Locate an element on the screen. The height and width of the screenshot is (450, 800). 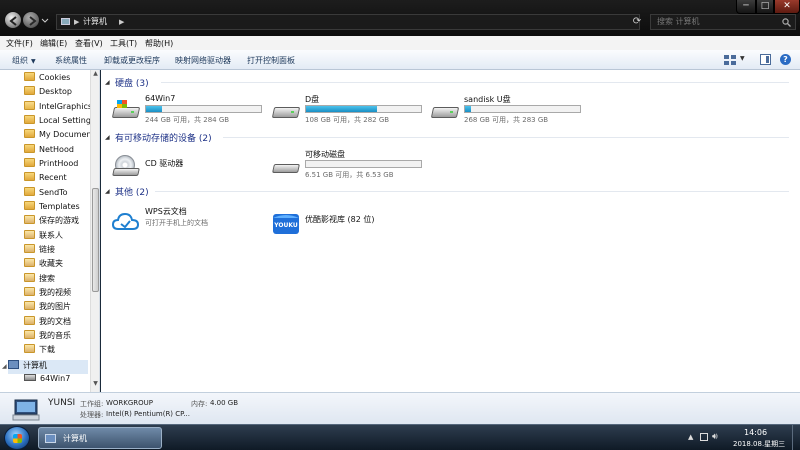
nav-item-nethood: NetHood is located at coordinates (57, 151).